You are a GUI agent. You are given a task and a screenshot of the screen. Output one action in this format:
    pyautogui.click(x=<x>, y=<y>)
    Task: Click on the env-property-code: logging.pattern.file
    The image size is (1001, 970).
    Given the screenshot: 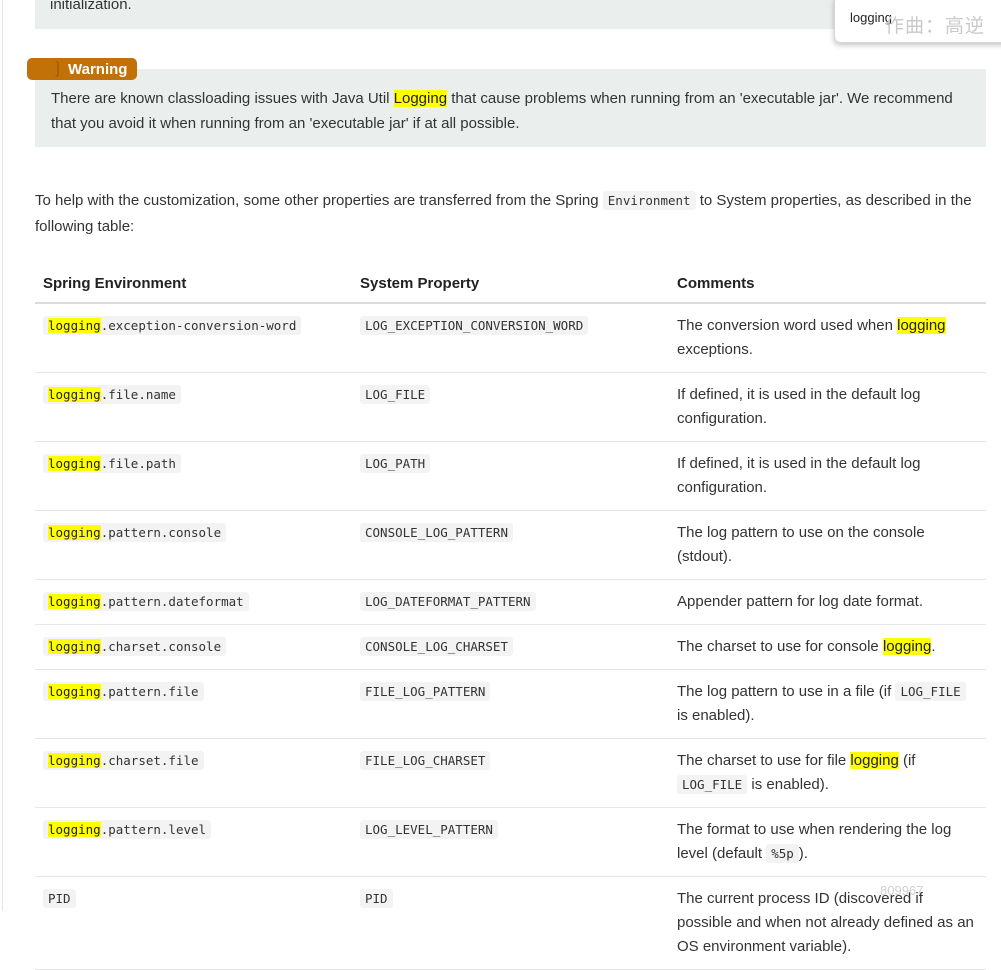 What is the action you would take?
    pyautogui.click(x=123, y=691)
    